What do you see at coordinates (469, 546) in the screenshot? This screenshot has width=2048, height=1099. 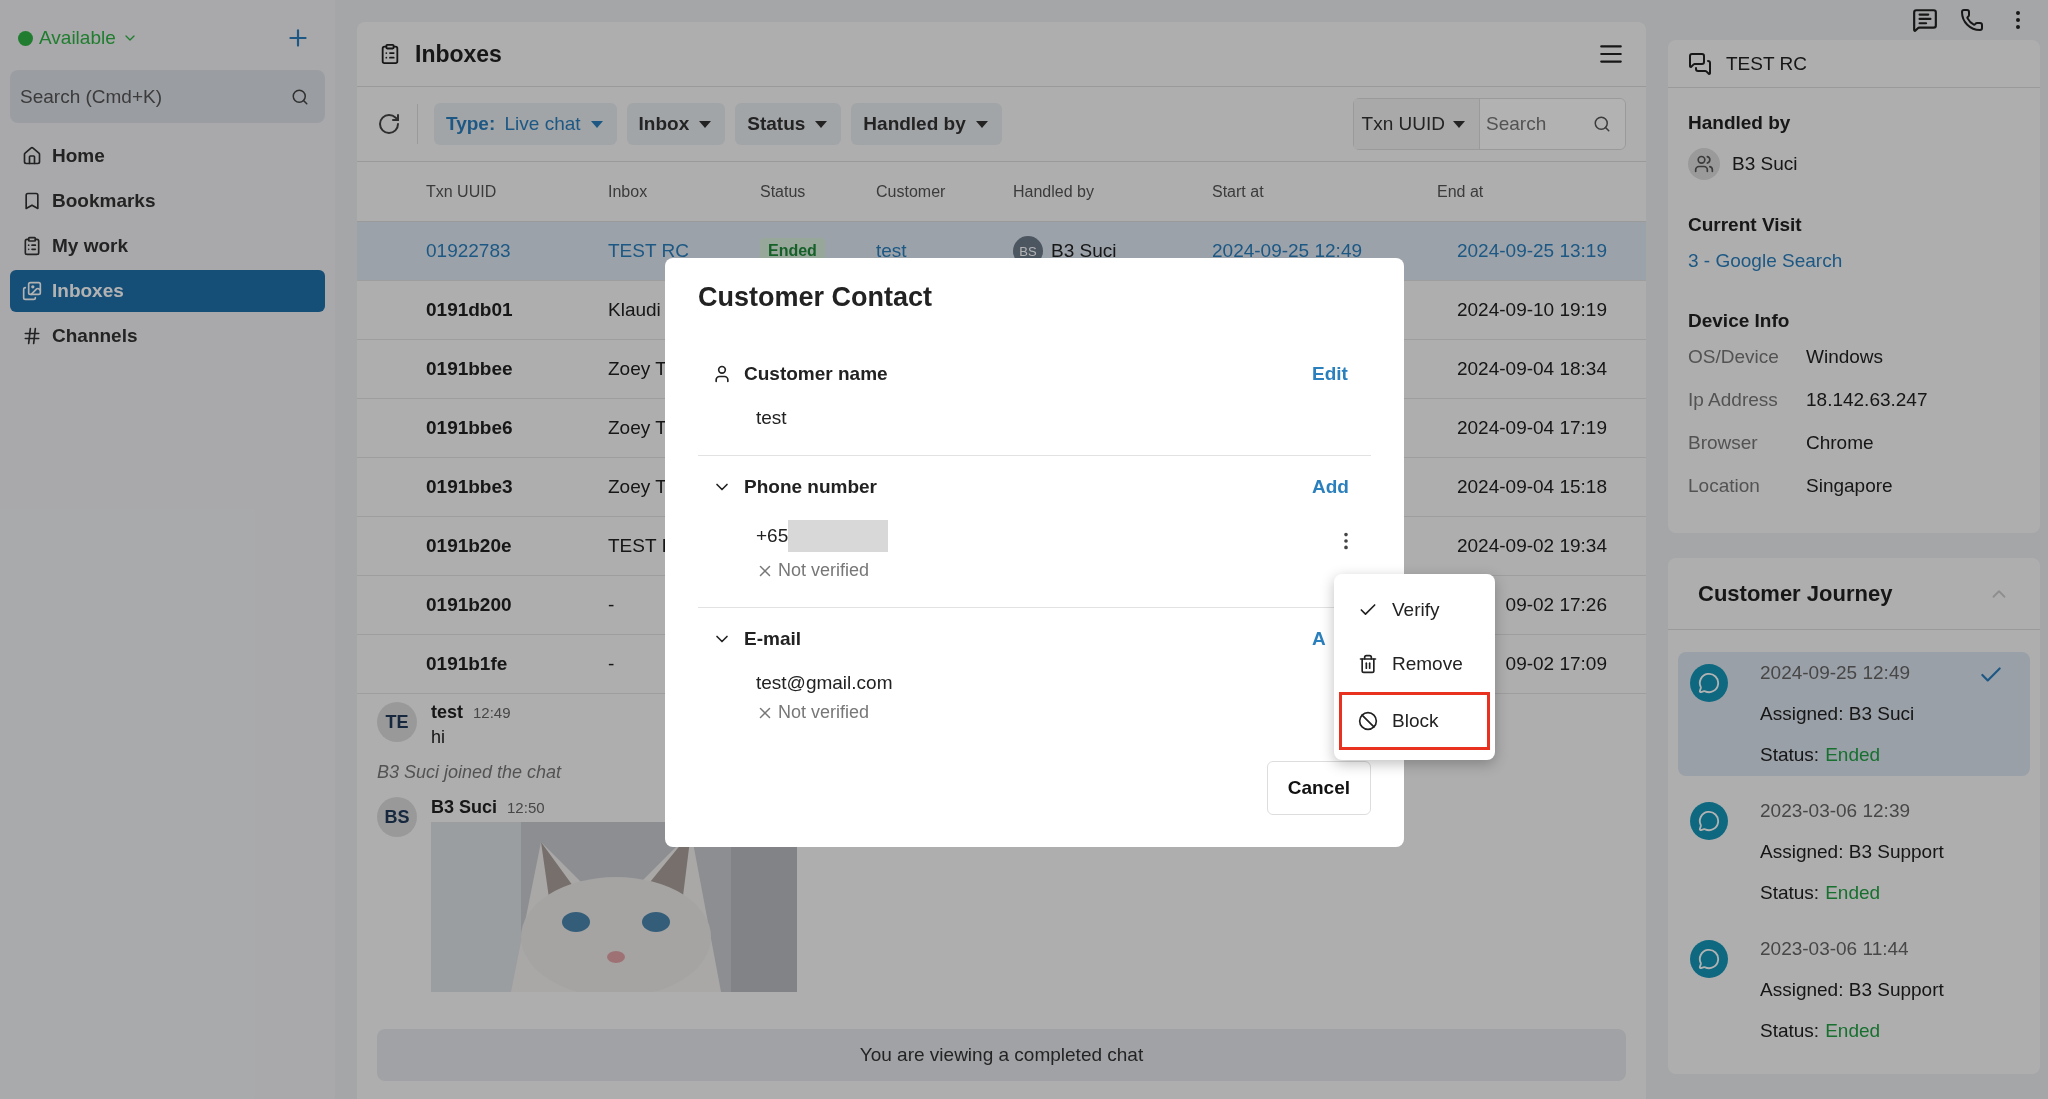 I see `table-cell: 0191b20e` at bounding box center [469, 546].